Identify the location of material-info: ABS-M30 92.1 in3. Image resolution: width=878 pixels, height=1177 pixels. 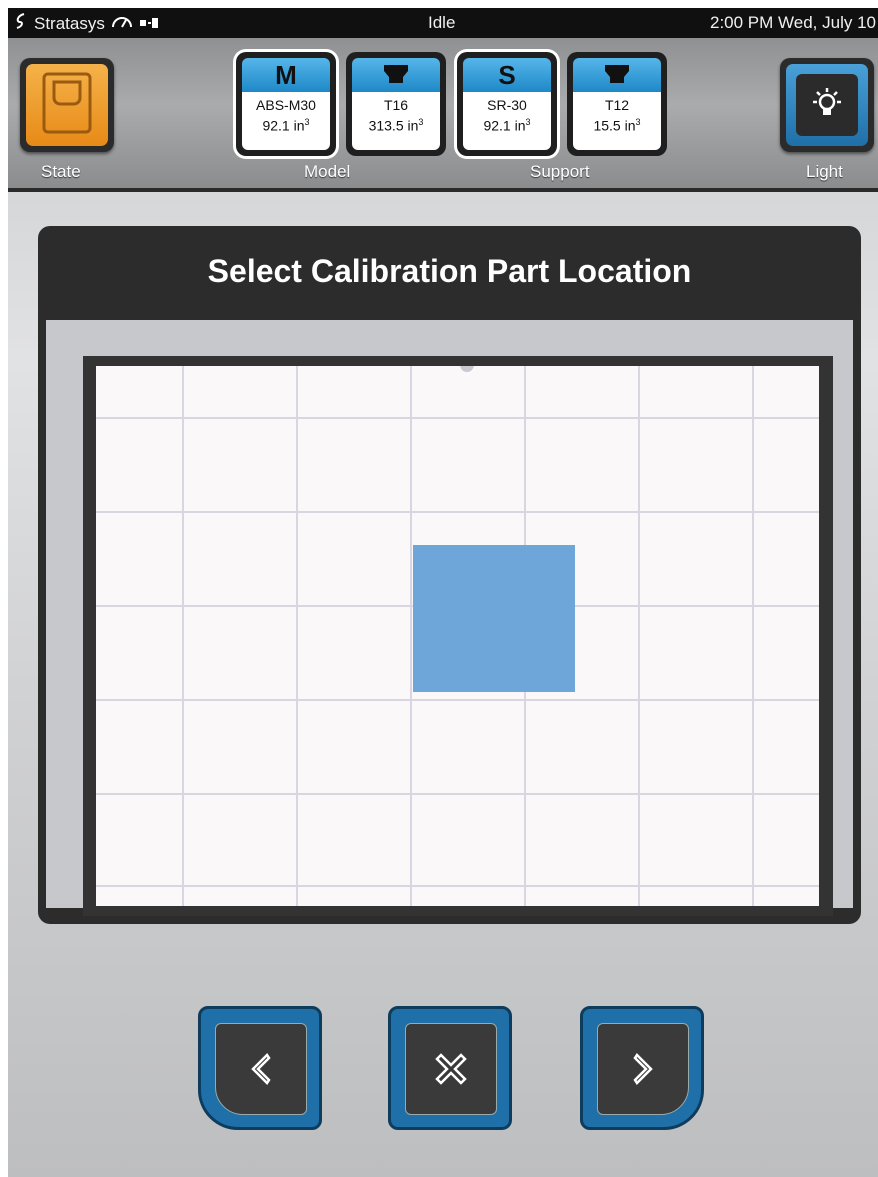
(286, 121).